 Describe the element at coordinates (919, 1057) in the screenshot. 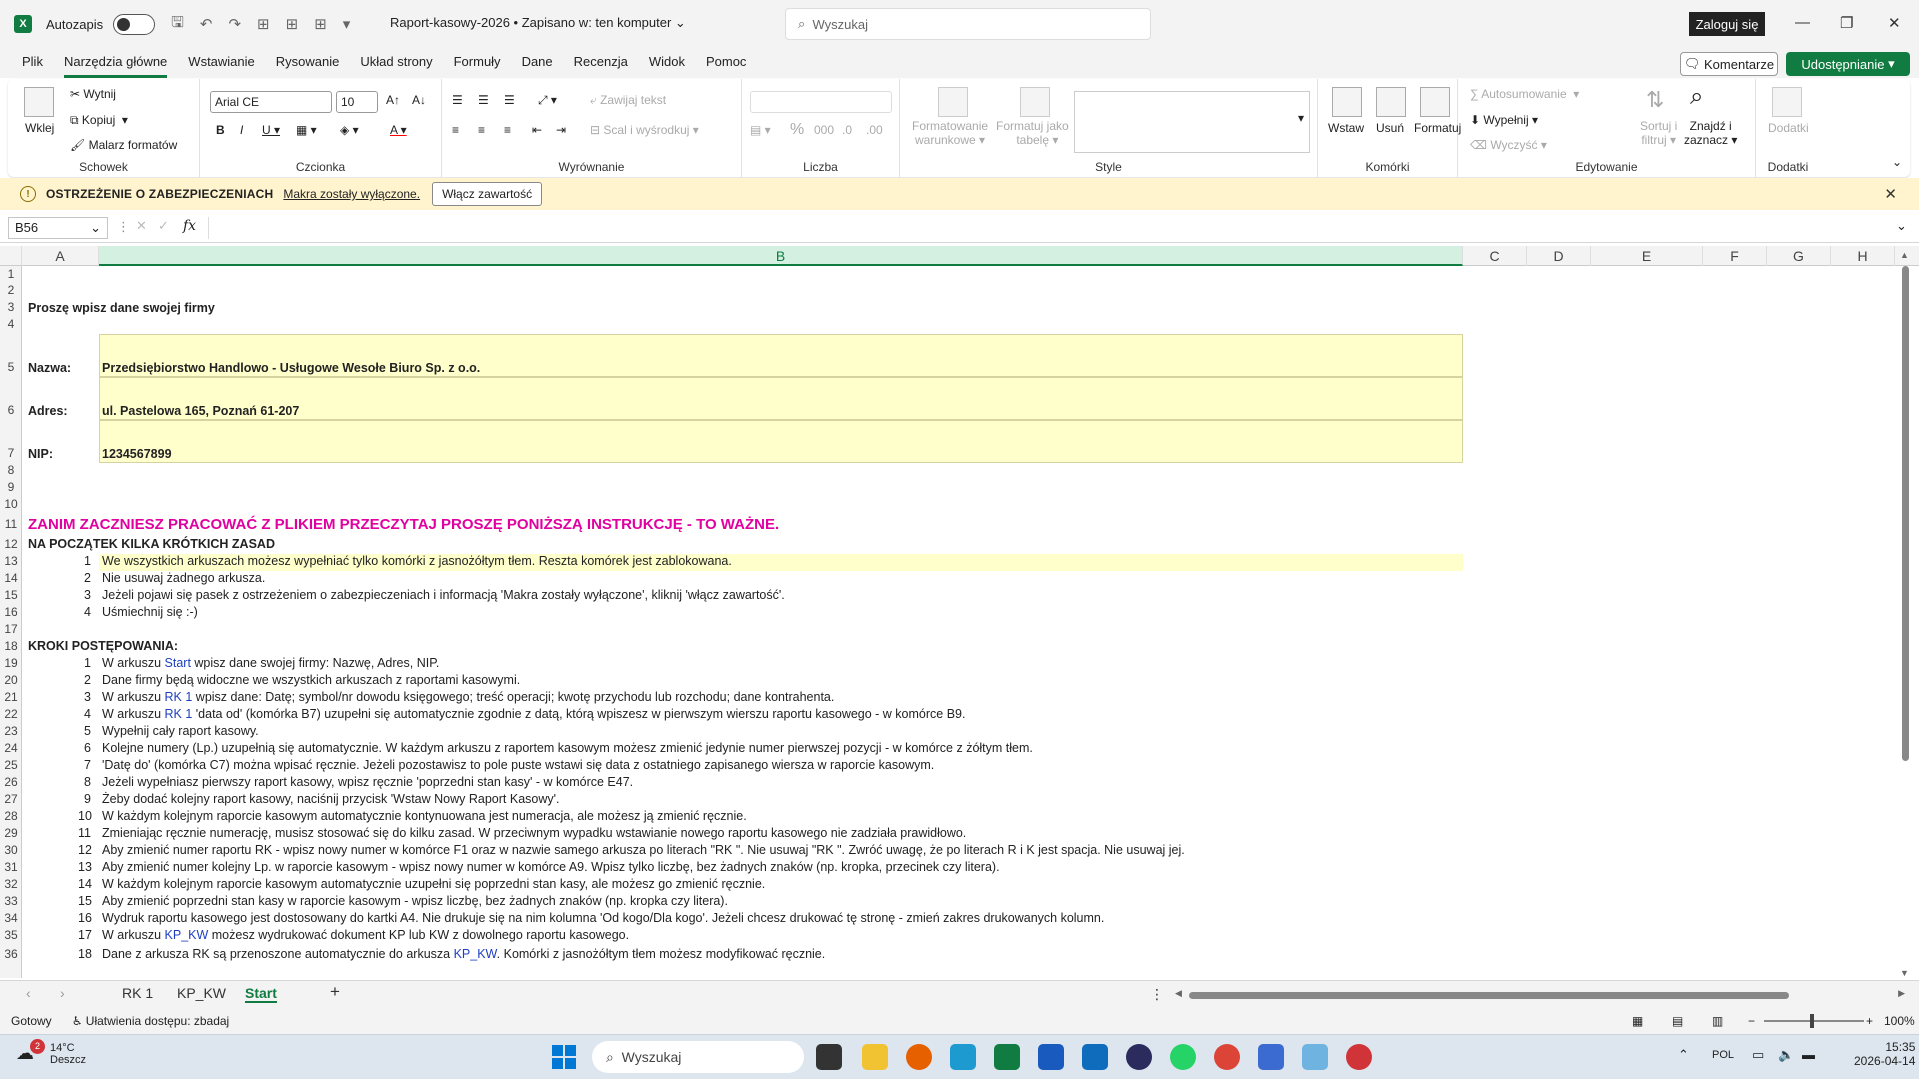

I see `firefox-icon` at that location.